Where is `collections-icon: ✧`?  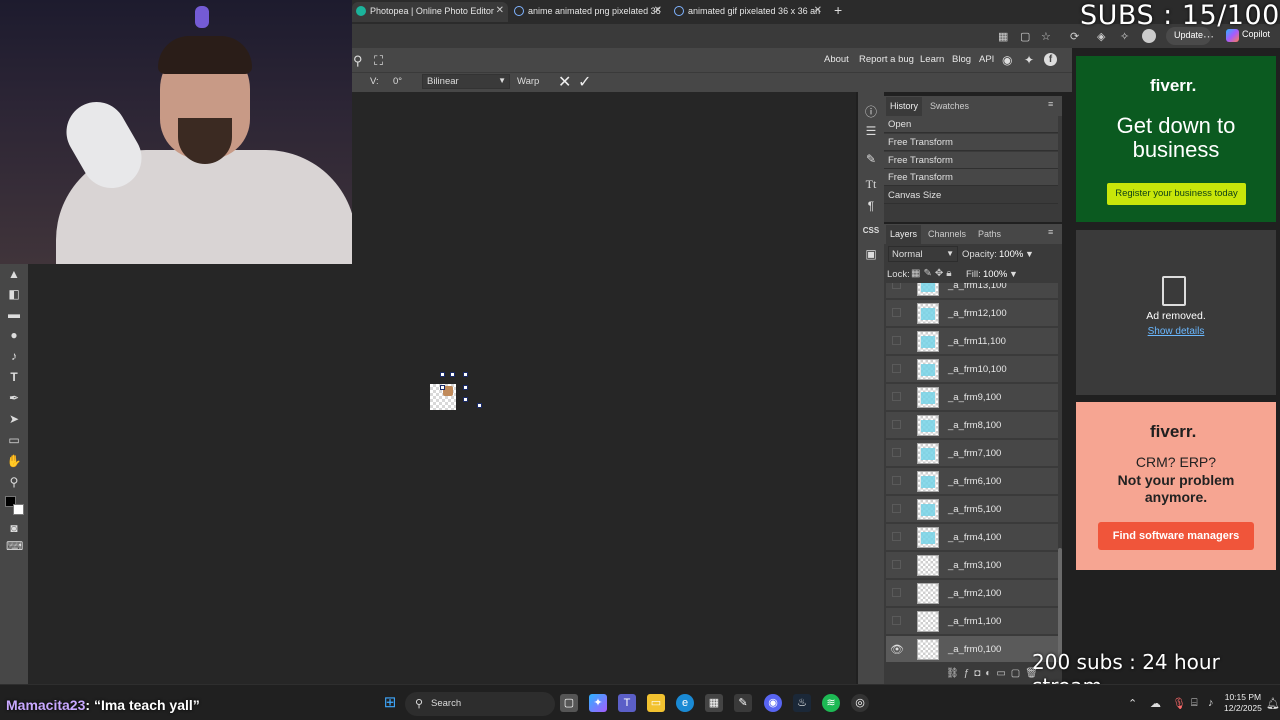
collections-icon: ✧ is located at coordinates (1124, 36).